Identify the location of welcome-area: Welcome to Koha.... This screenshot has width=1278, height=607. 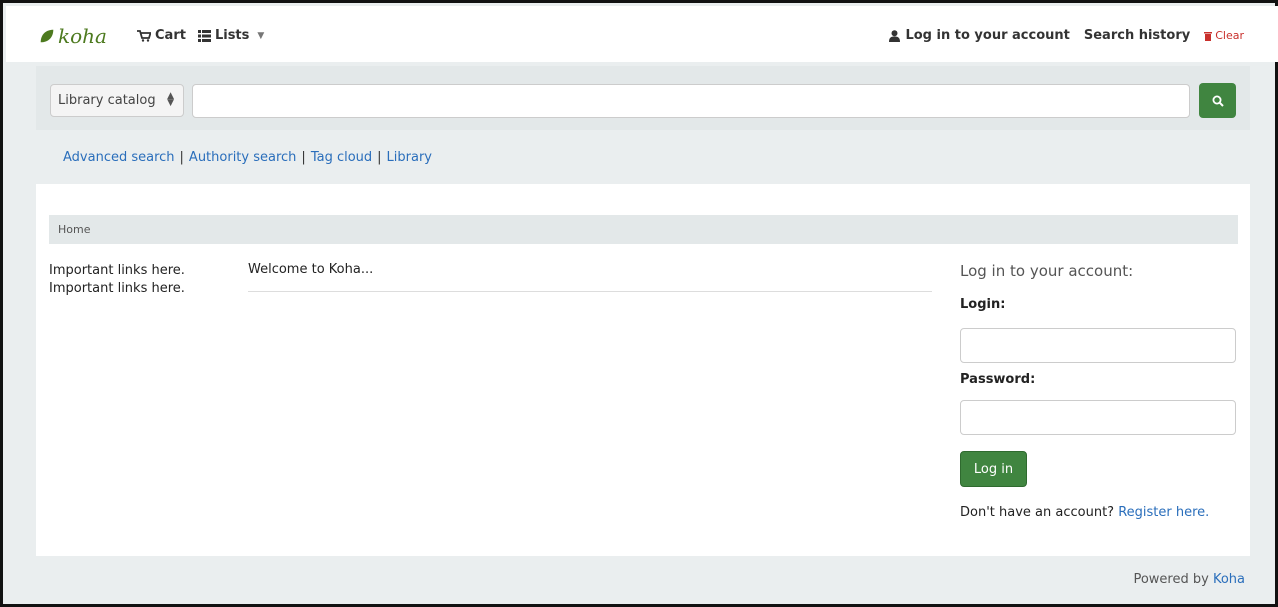
(590, 277).